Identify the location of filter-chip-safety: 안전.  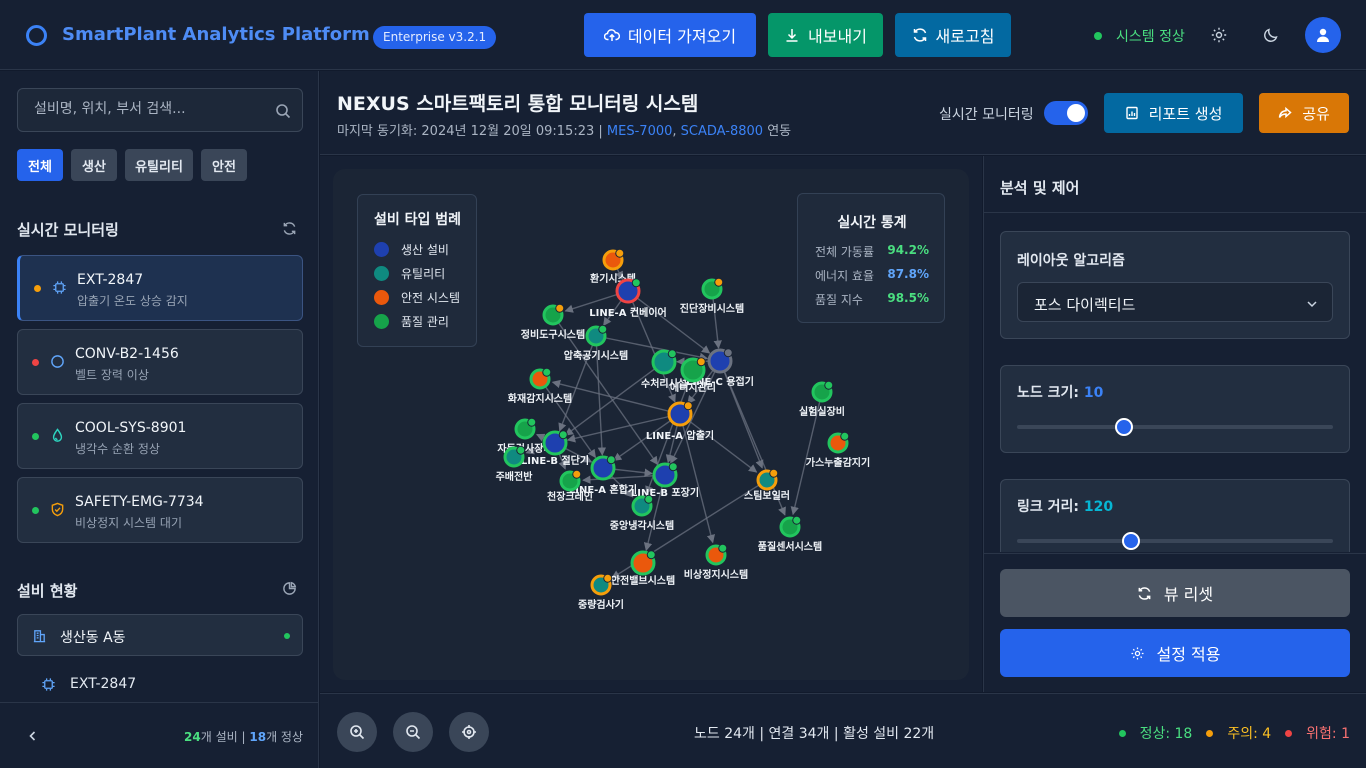
(224, 165).